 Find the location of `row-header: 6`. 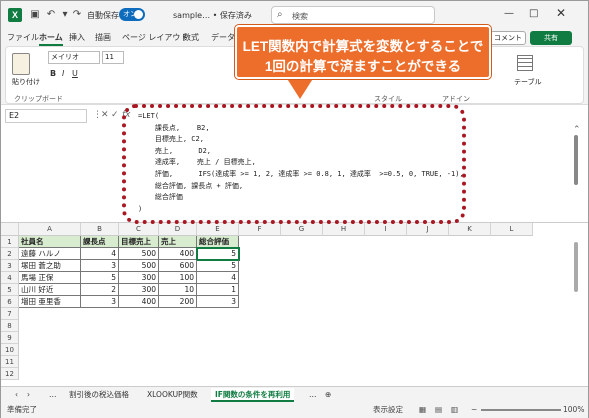

row-header: 6 is located at coordinates (10, 302).